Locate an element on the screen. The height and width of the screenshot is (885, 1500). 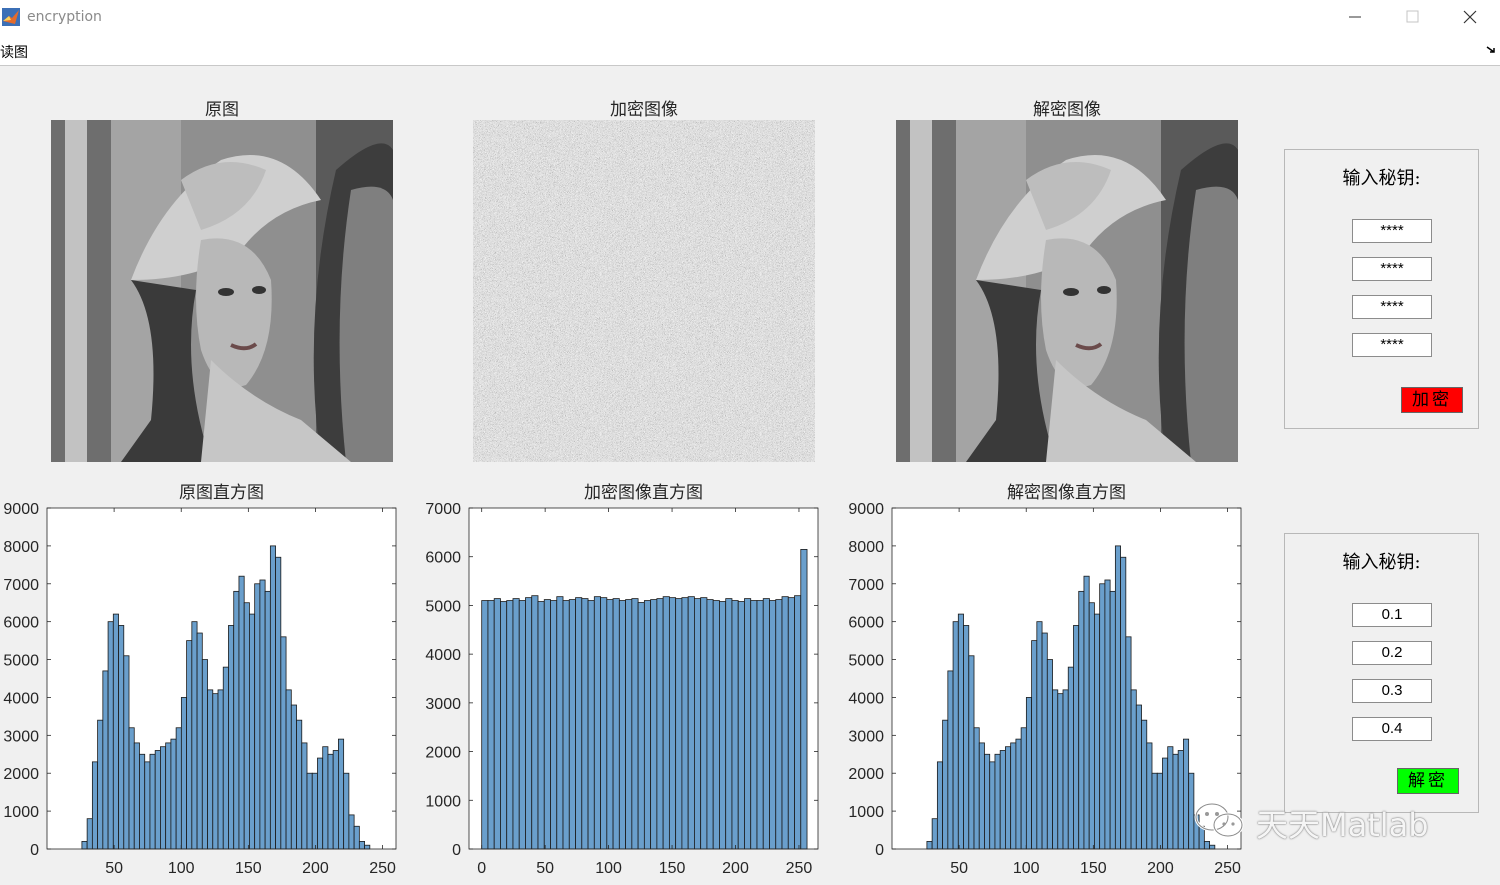
x-tick-label: 150 is located at coordinates (672, 868).